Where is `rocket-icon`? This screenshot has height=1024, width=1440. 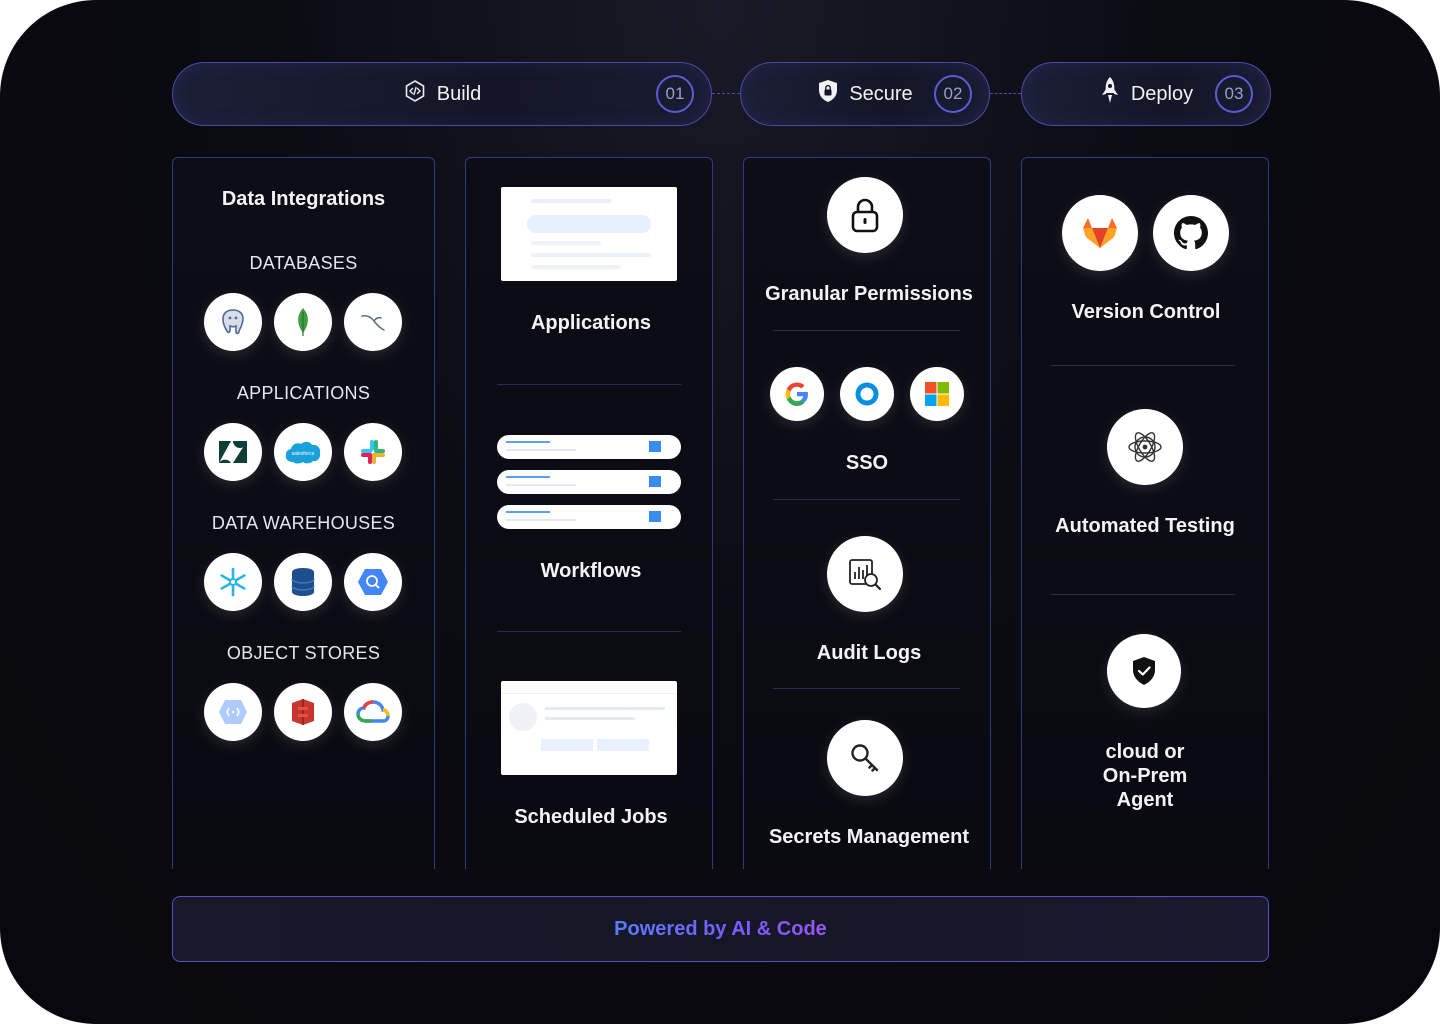
rocket-icon is located at coordinates (1110, 94).